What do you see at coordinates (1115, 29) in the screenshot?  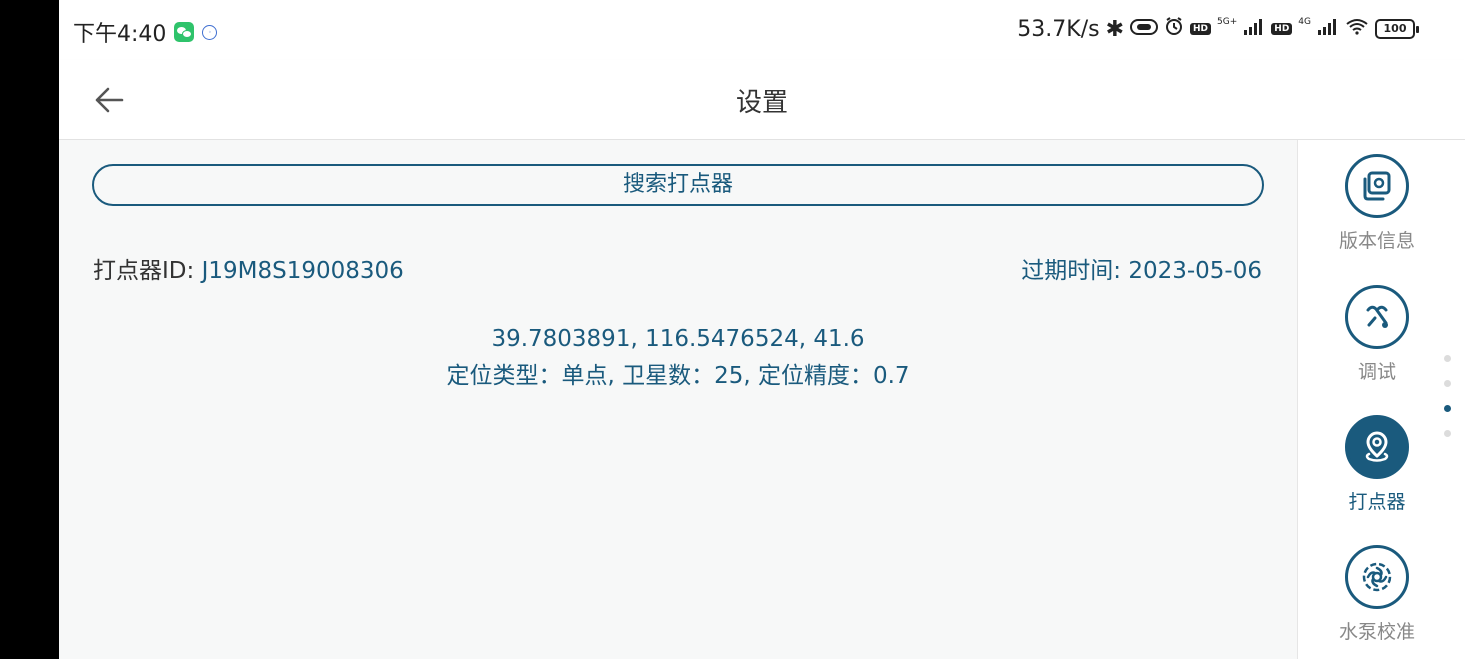 I see `bluetooth-icon: ✱` at bounding box center [1115, 29].